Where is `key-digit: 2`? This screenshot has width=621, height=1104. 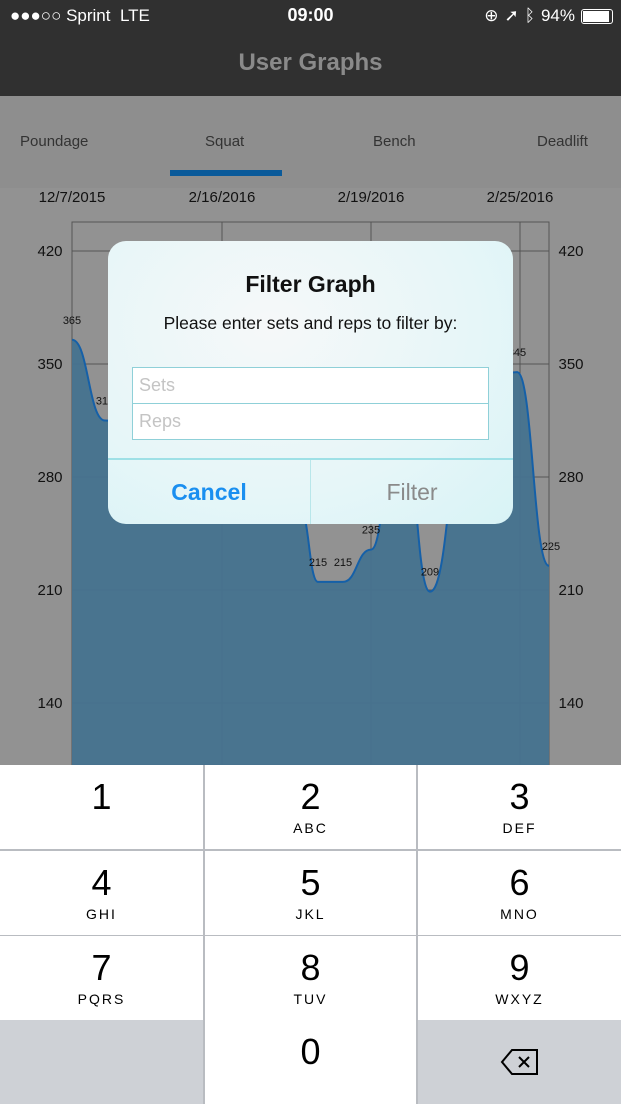 key-digit: 2 is located at coordinates (310, 796).